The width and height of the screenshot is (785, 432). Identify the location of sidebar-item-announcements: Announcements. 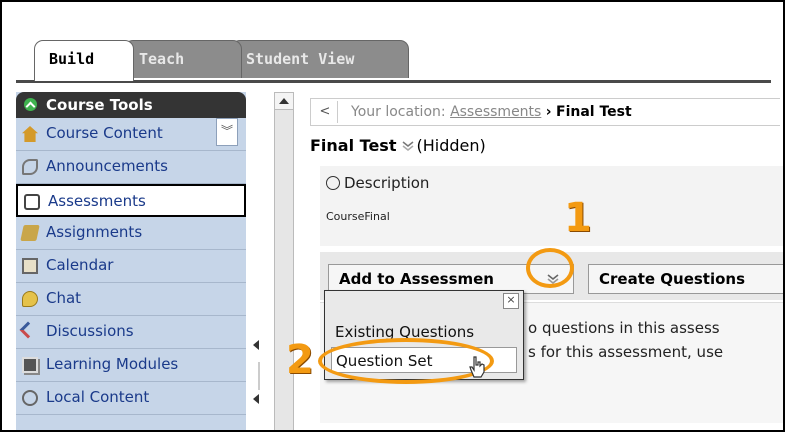
(131, 167).